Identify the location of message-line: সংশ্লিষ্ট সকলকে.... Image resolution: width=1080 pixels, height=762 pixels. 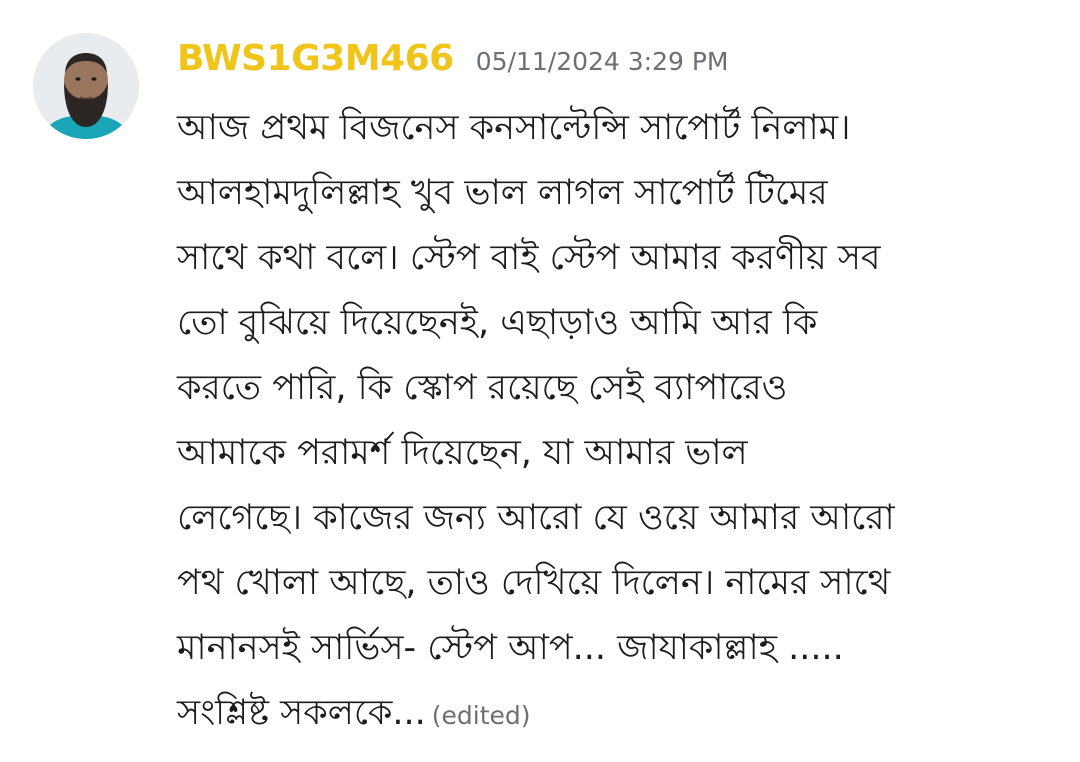
(301, 713).